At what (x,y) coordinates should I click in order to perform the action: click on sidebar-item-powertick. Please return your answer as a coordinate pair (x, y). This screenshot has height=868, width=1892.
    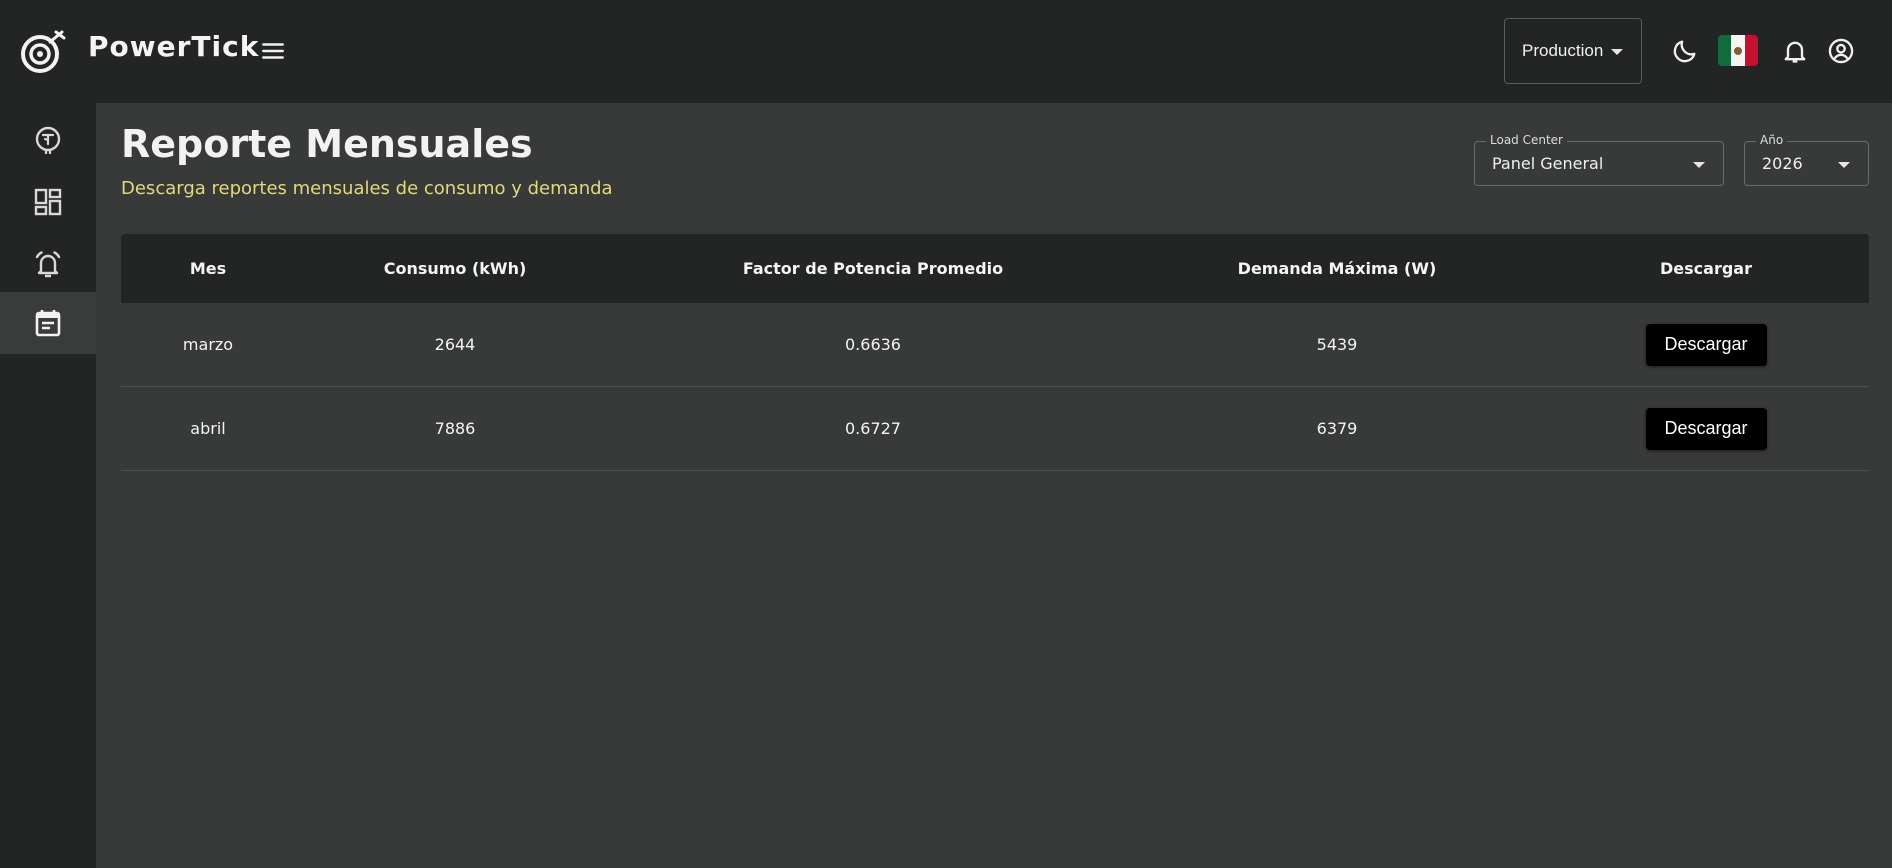
    Looking at the image, I should click on (48, 140).